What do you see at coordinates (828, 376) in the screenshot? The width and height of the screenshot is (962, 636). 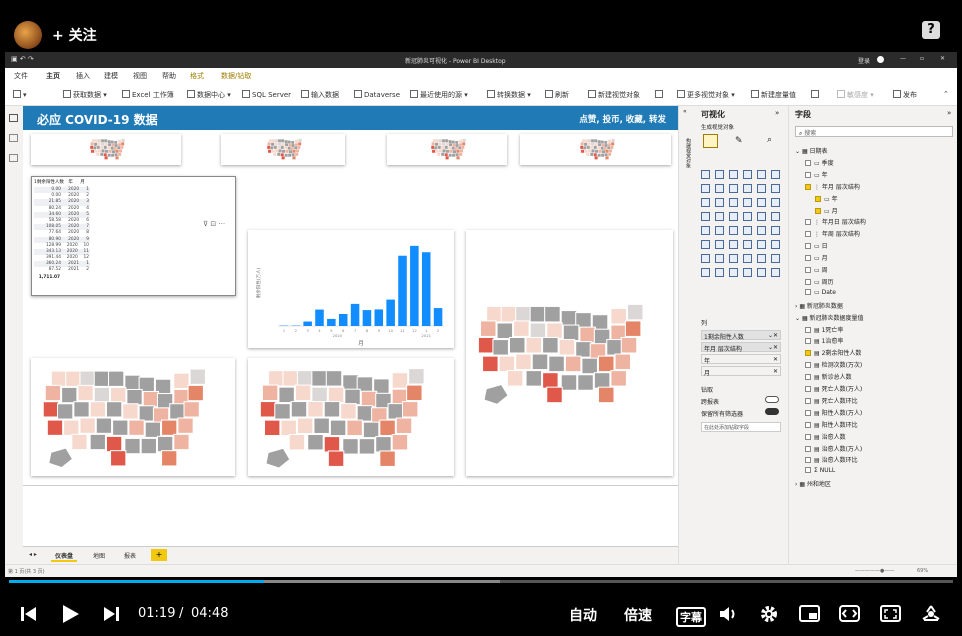 I see `field-item: ▤ 新诊总人数` at bounding box center [828, 376].